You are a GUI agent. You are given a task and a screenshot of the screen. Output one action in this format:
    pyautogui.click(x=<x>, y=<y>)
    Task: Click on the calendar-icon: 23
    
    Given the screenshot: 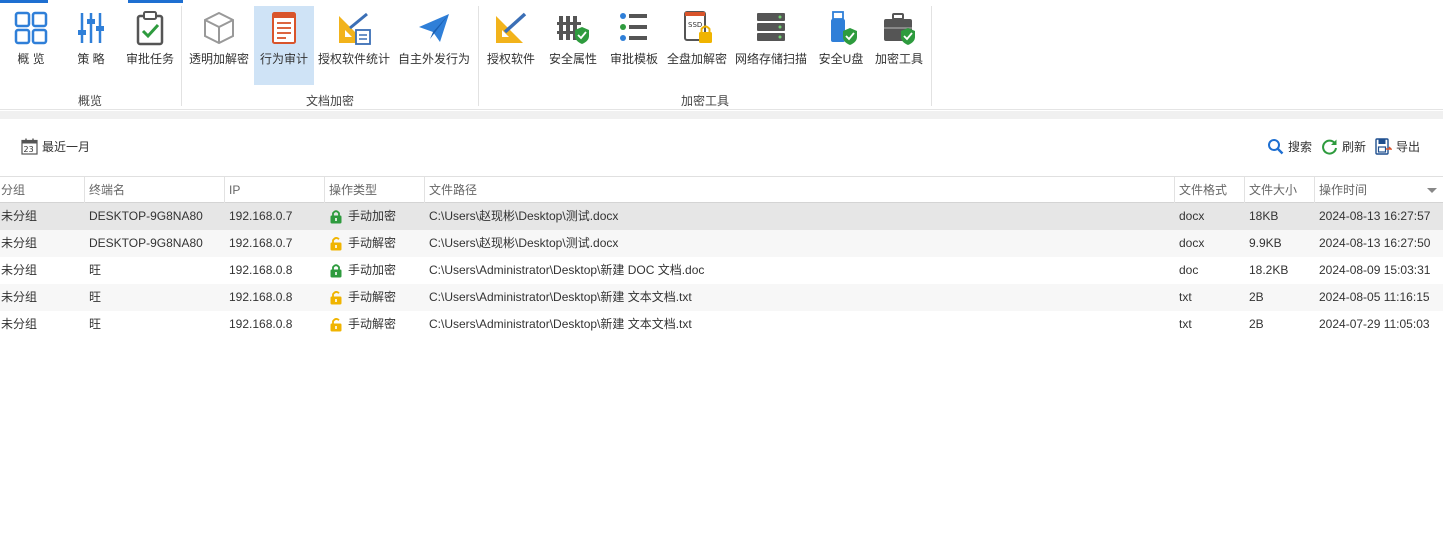 What is the action you would take?
    pyautogui.click(x=29, y=146)
    